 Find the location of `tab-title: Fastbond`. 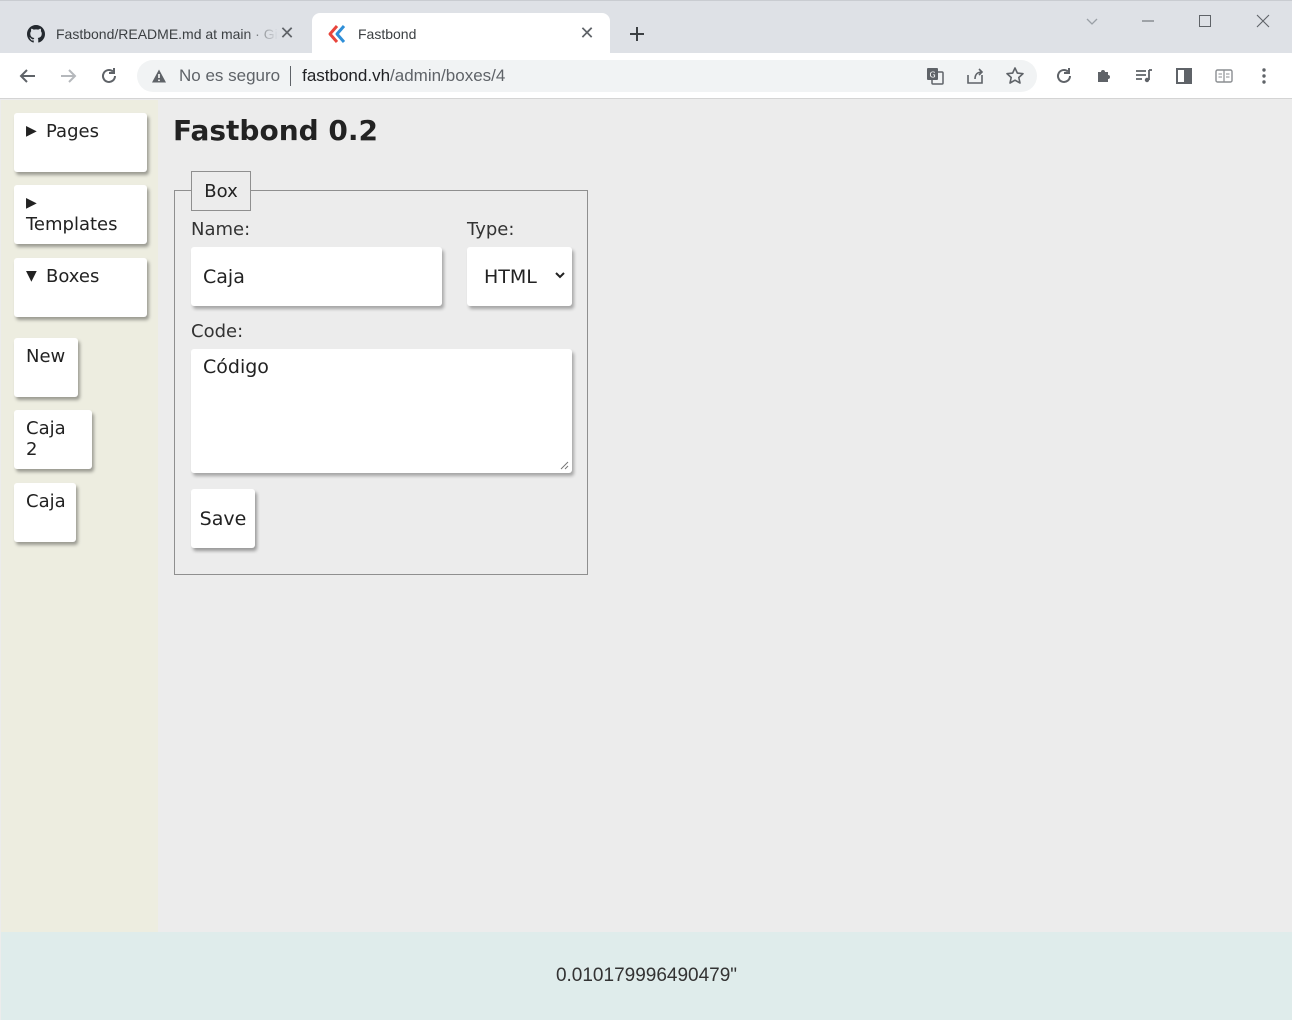

tab-title: Fastbond is located at coordinates (387, 33).